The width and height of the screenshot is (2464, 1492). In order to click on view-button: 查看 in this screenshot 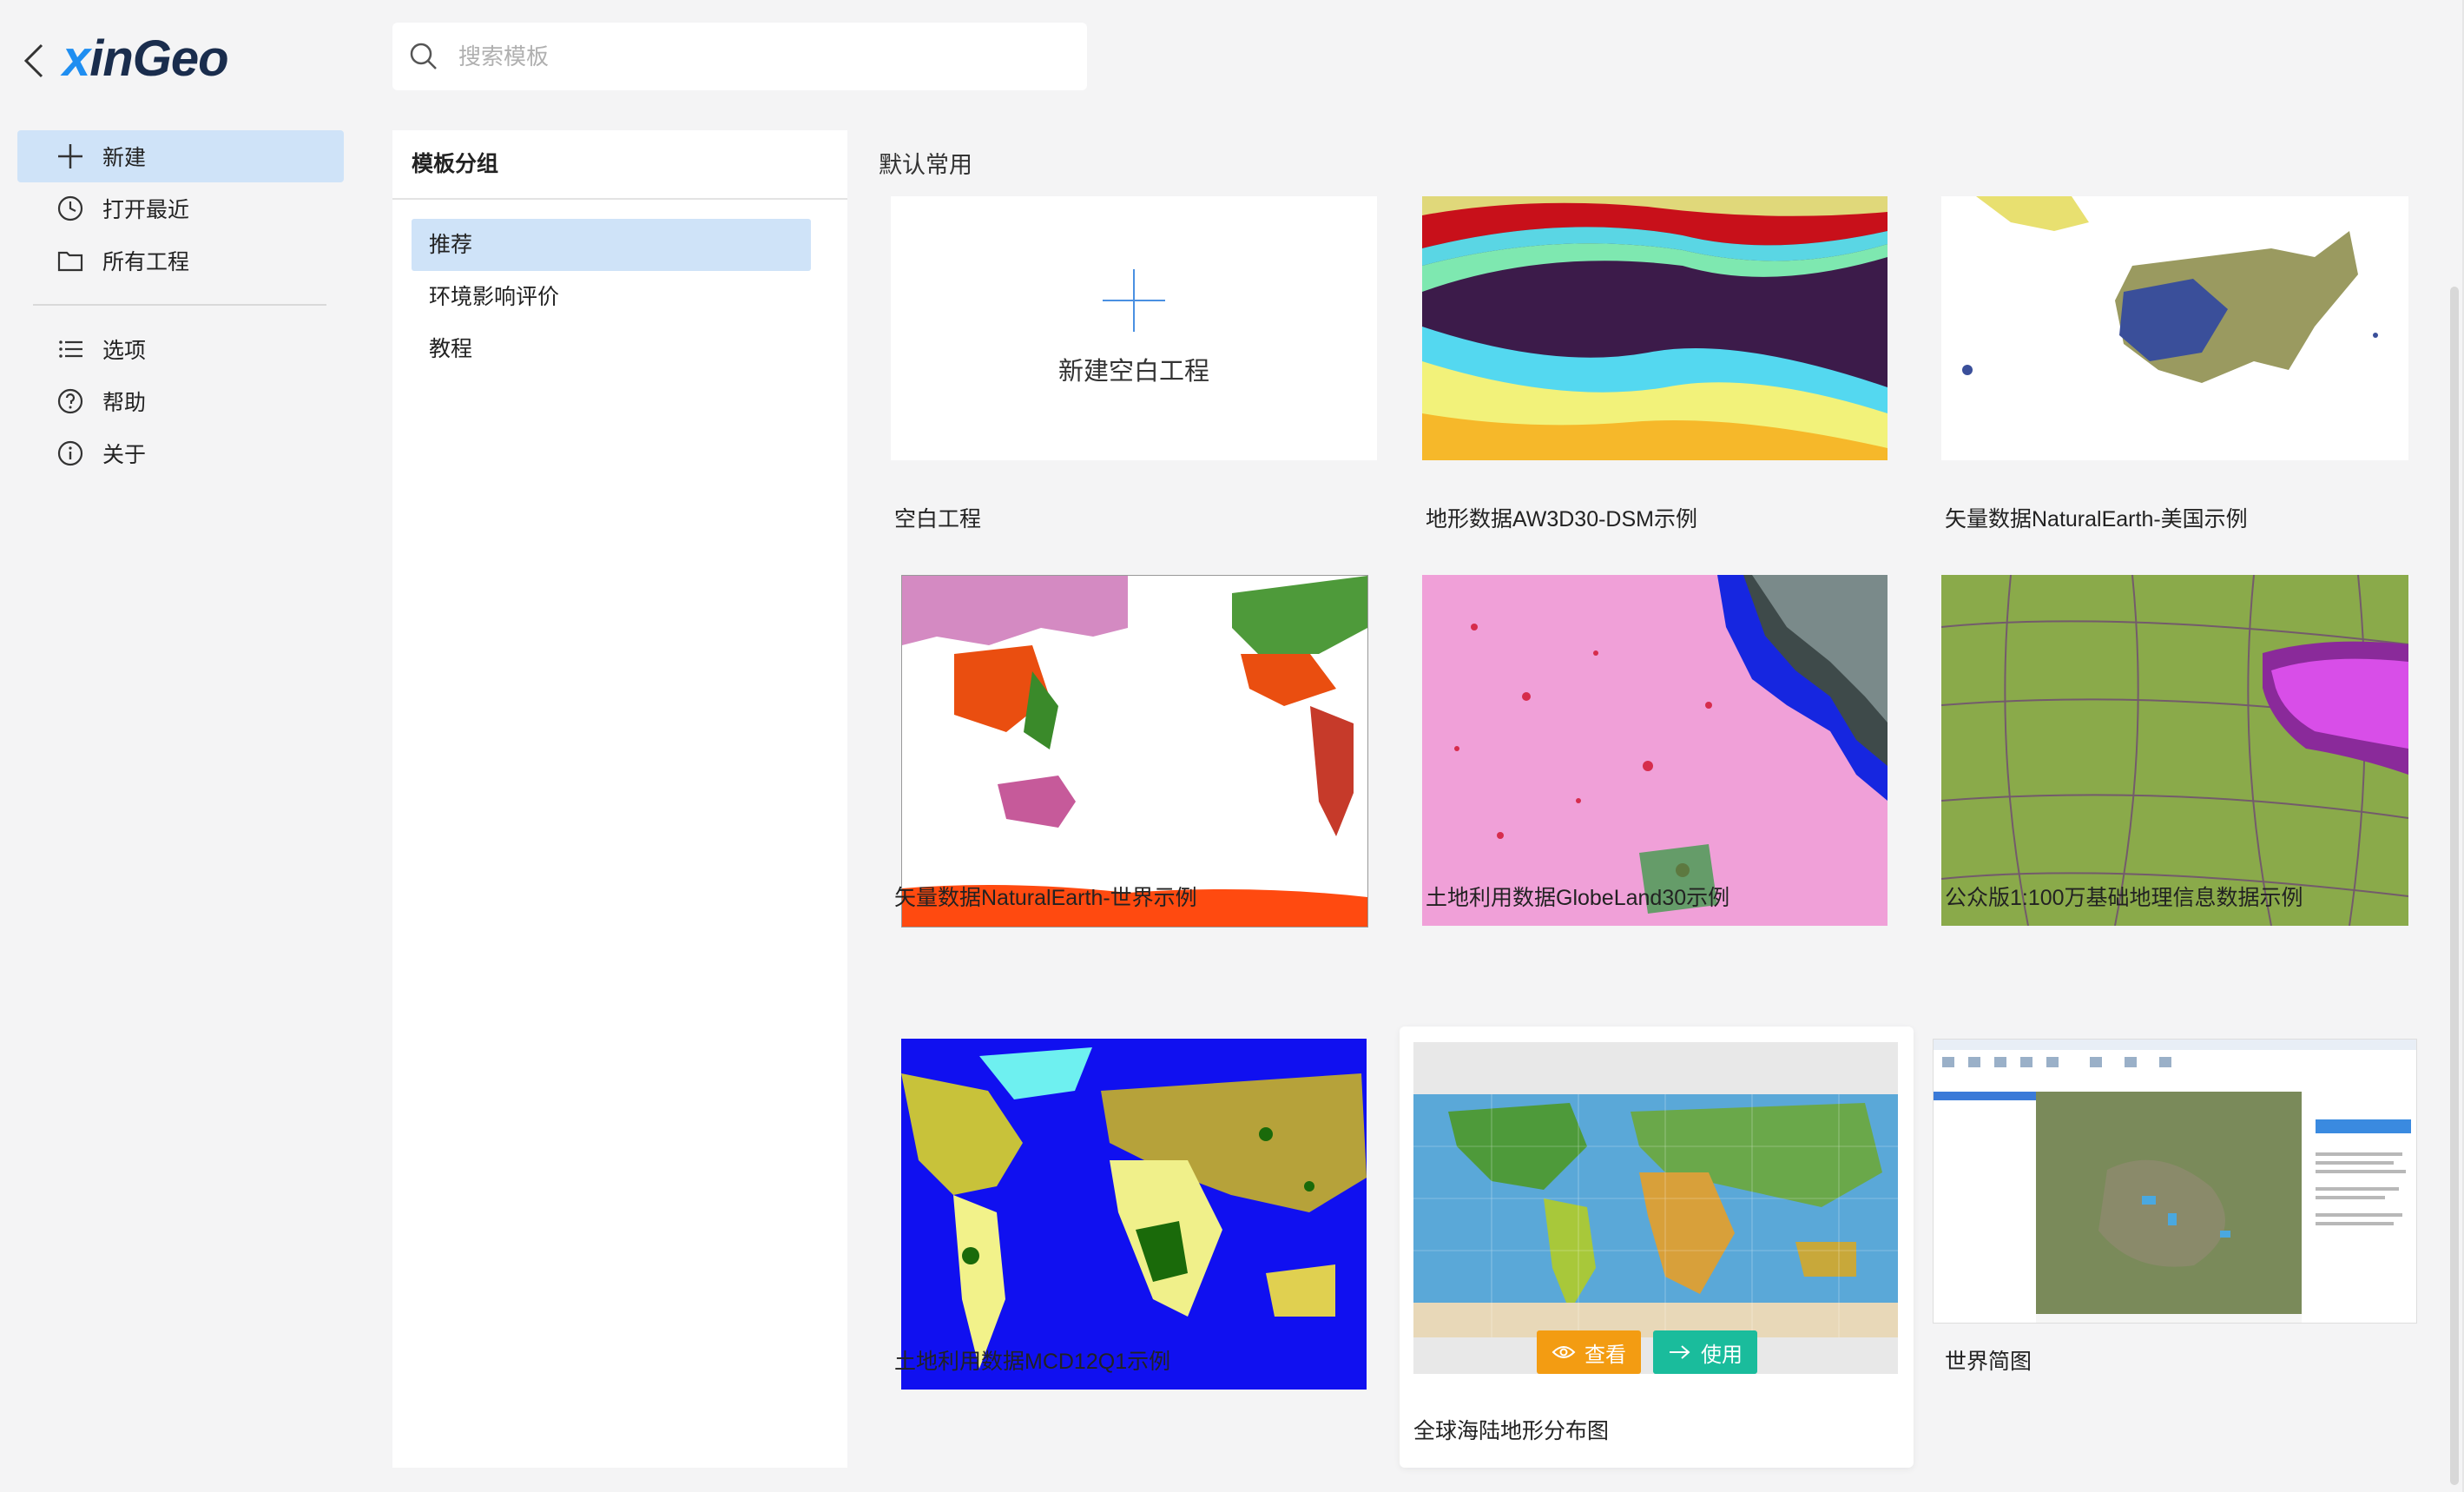, I will do `click(1589, 1352)`.